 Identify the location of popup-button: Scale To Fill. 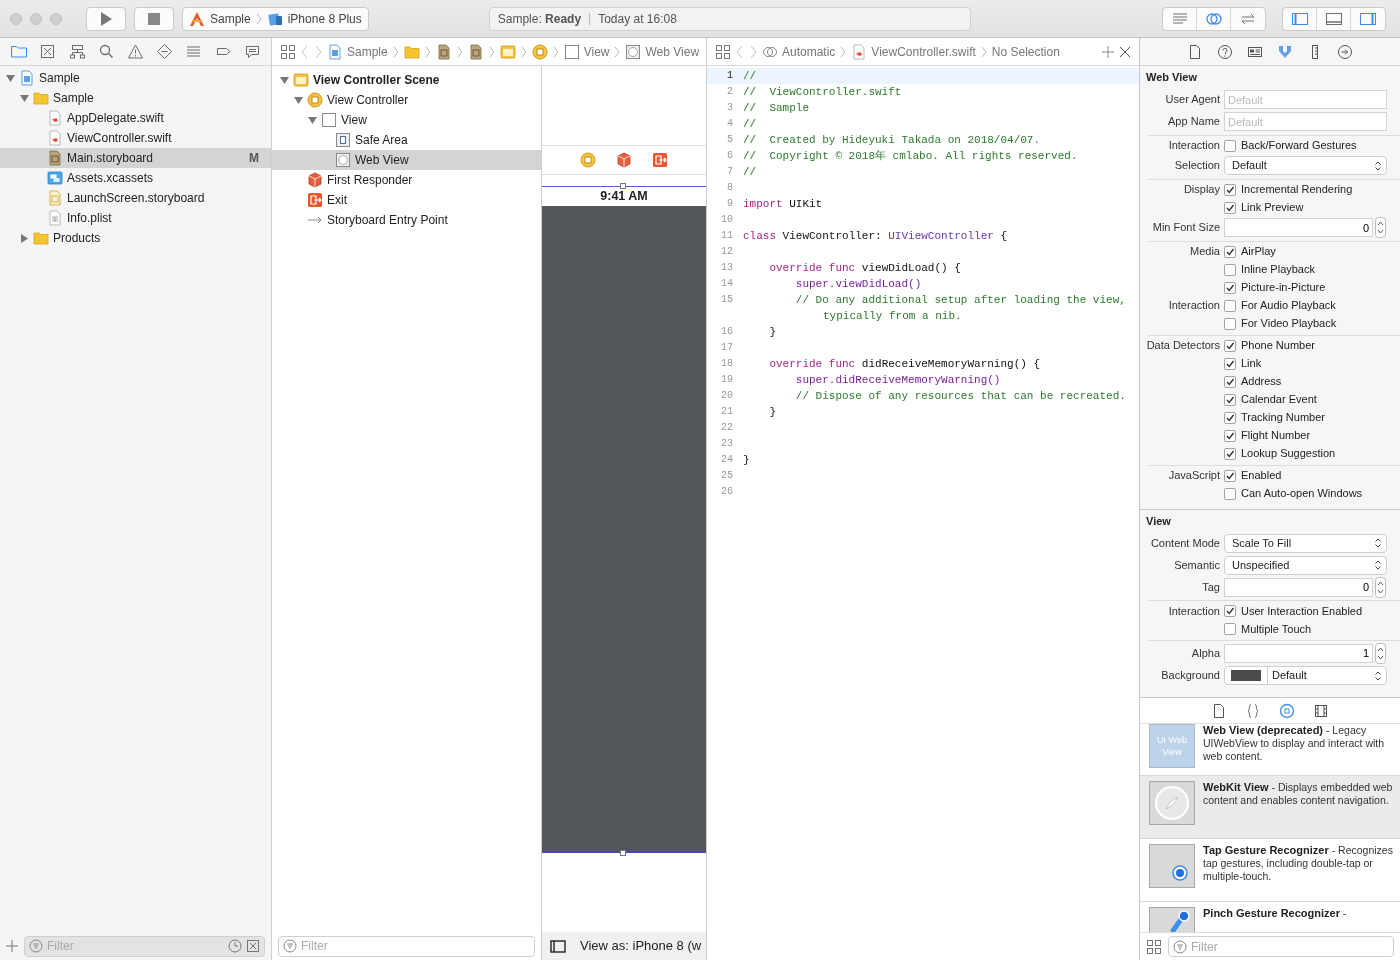
(1305, 543).